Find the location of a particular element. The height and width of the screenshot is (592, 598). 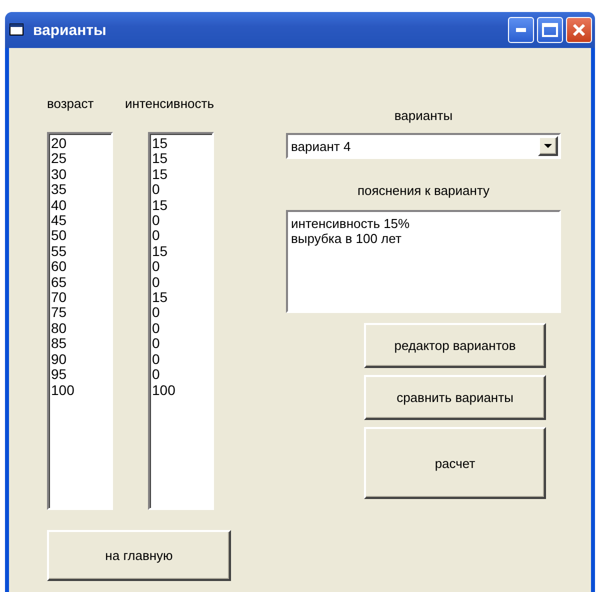

list-item: 50 is located at coordinates (59, 236).